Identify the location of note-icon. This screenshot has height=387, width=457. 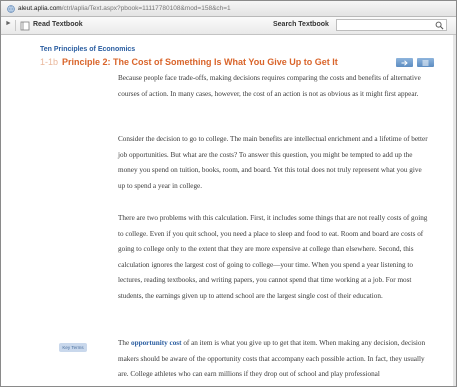
(425, 62).